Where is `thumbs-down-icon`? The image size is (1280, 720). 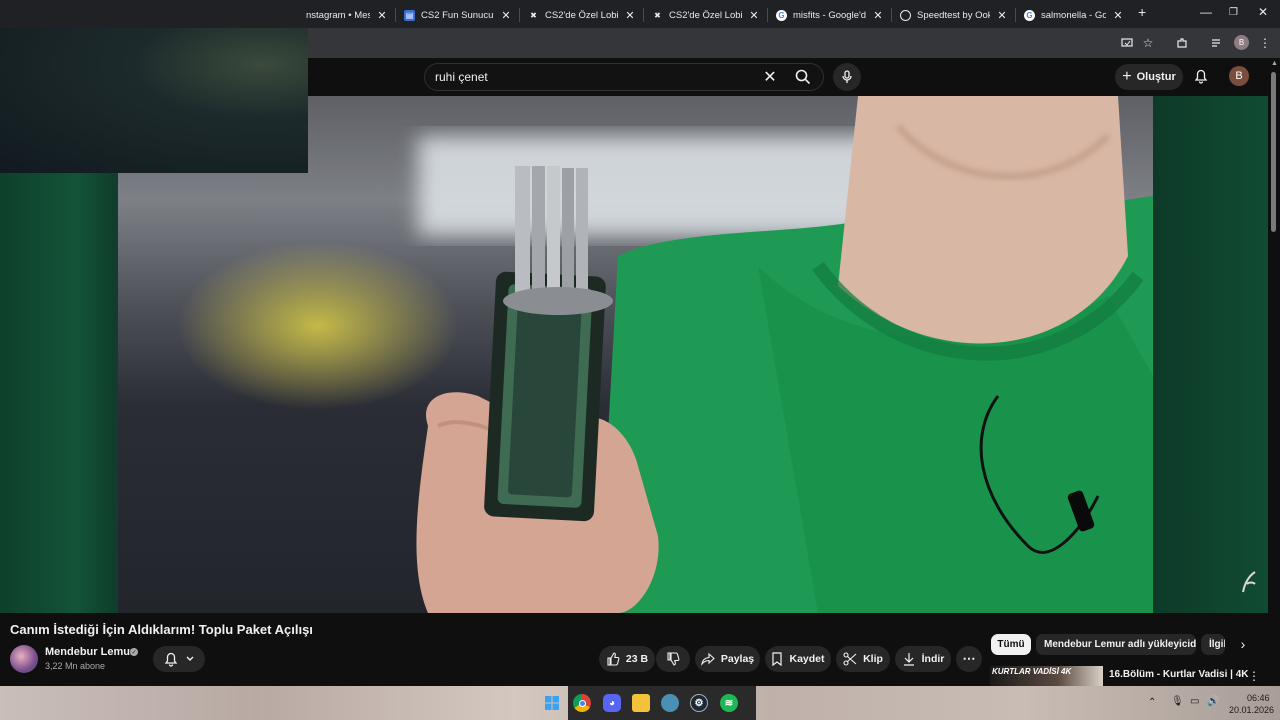 thumbs-down-icon is located at coordinates (673, 659).